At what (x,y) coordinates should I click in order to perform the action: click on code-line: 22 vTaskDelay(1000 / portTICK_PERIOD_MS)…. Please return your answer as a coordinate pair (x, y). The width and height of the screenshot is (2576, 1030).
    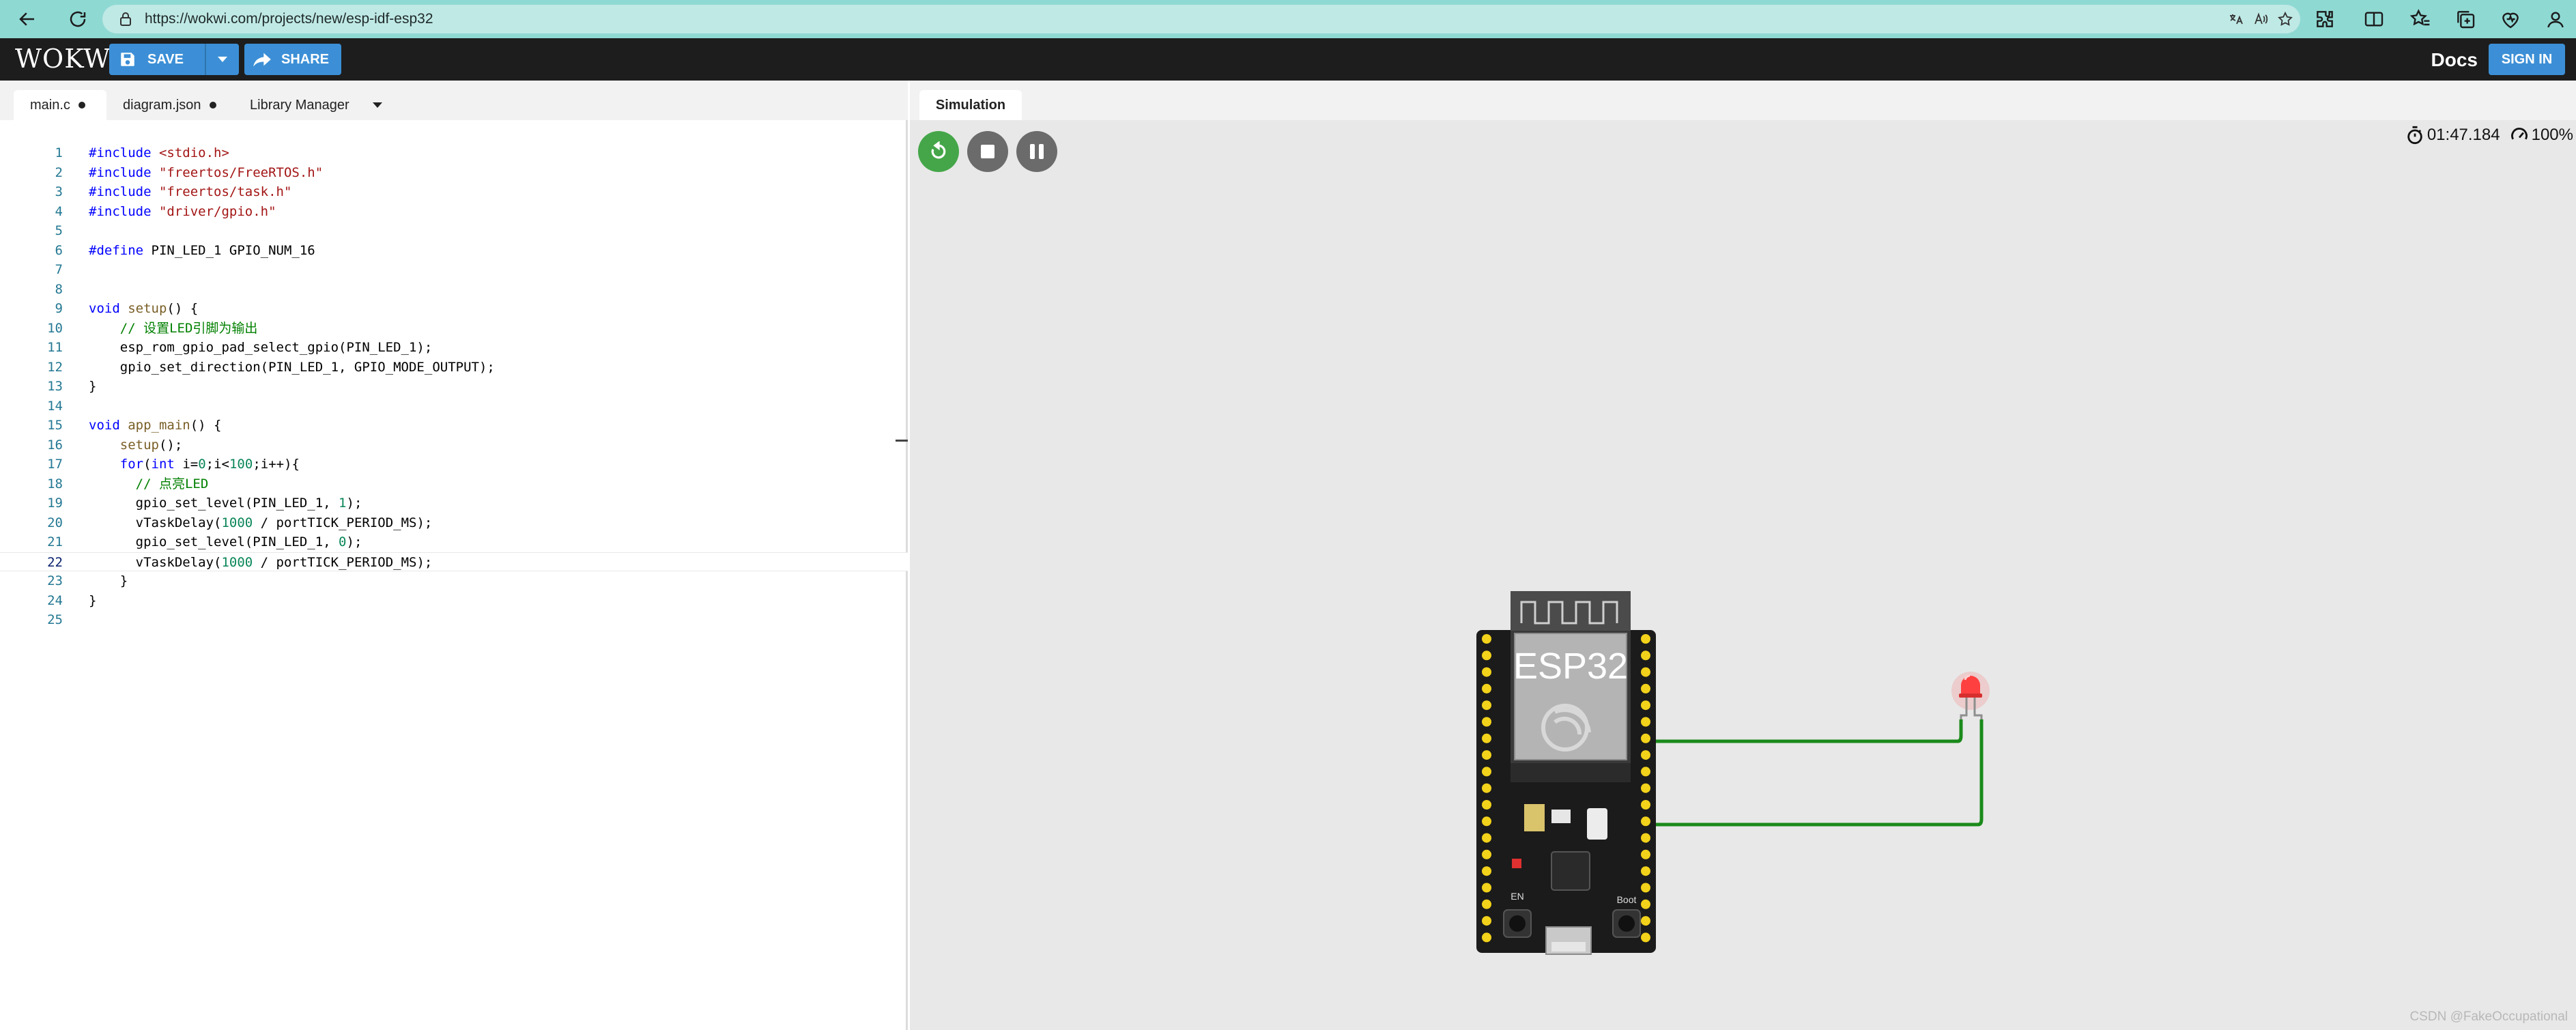
    Looking at the image, I should click on (454, 561).